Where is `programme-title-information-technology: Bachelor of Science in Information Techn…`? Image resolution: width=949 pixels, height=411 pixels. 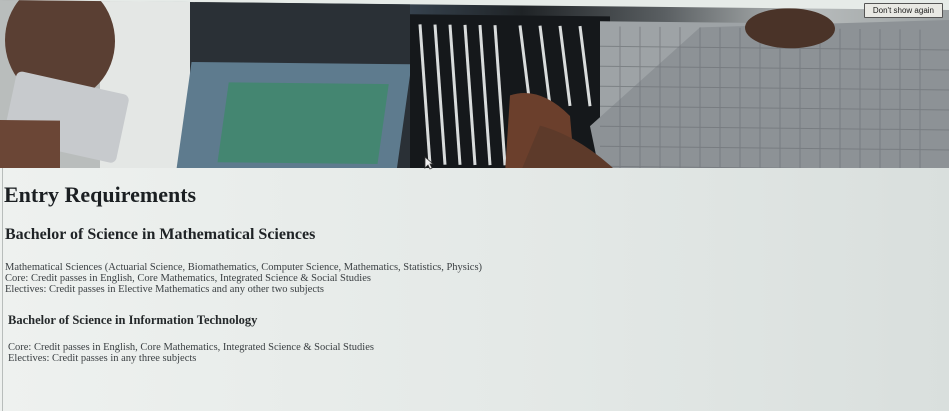
programme-title-information-technology: Bachelor of Science in Information Techn… is located at coordinates (133, 320).